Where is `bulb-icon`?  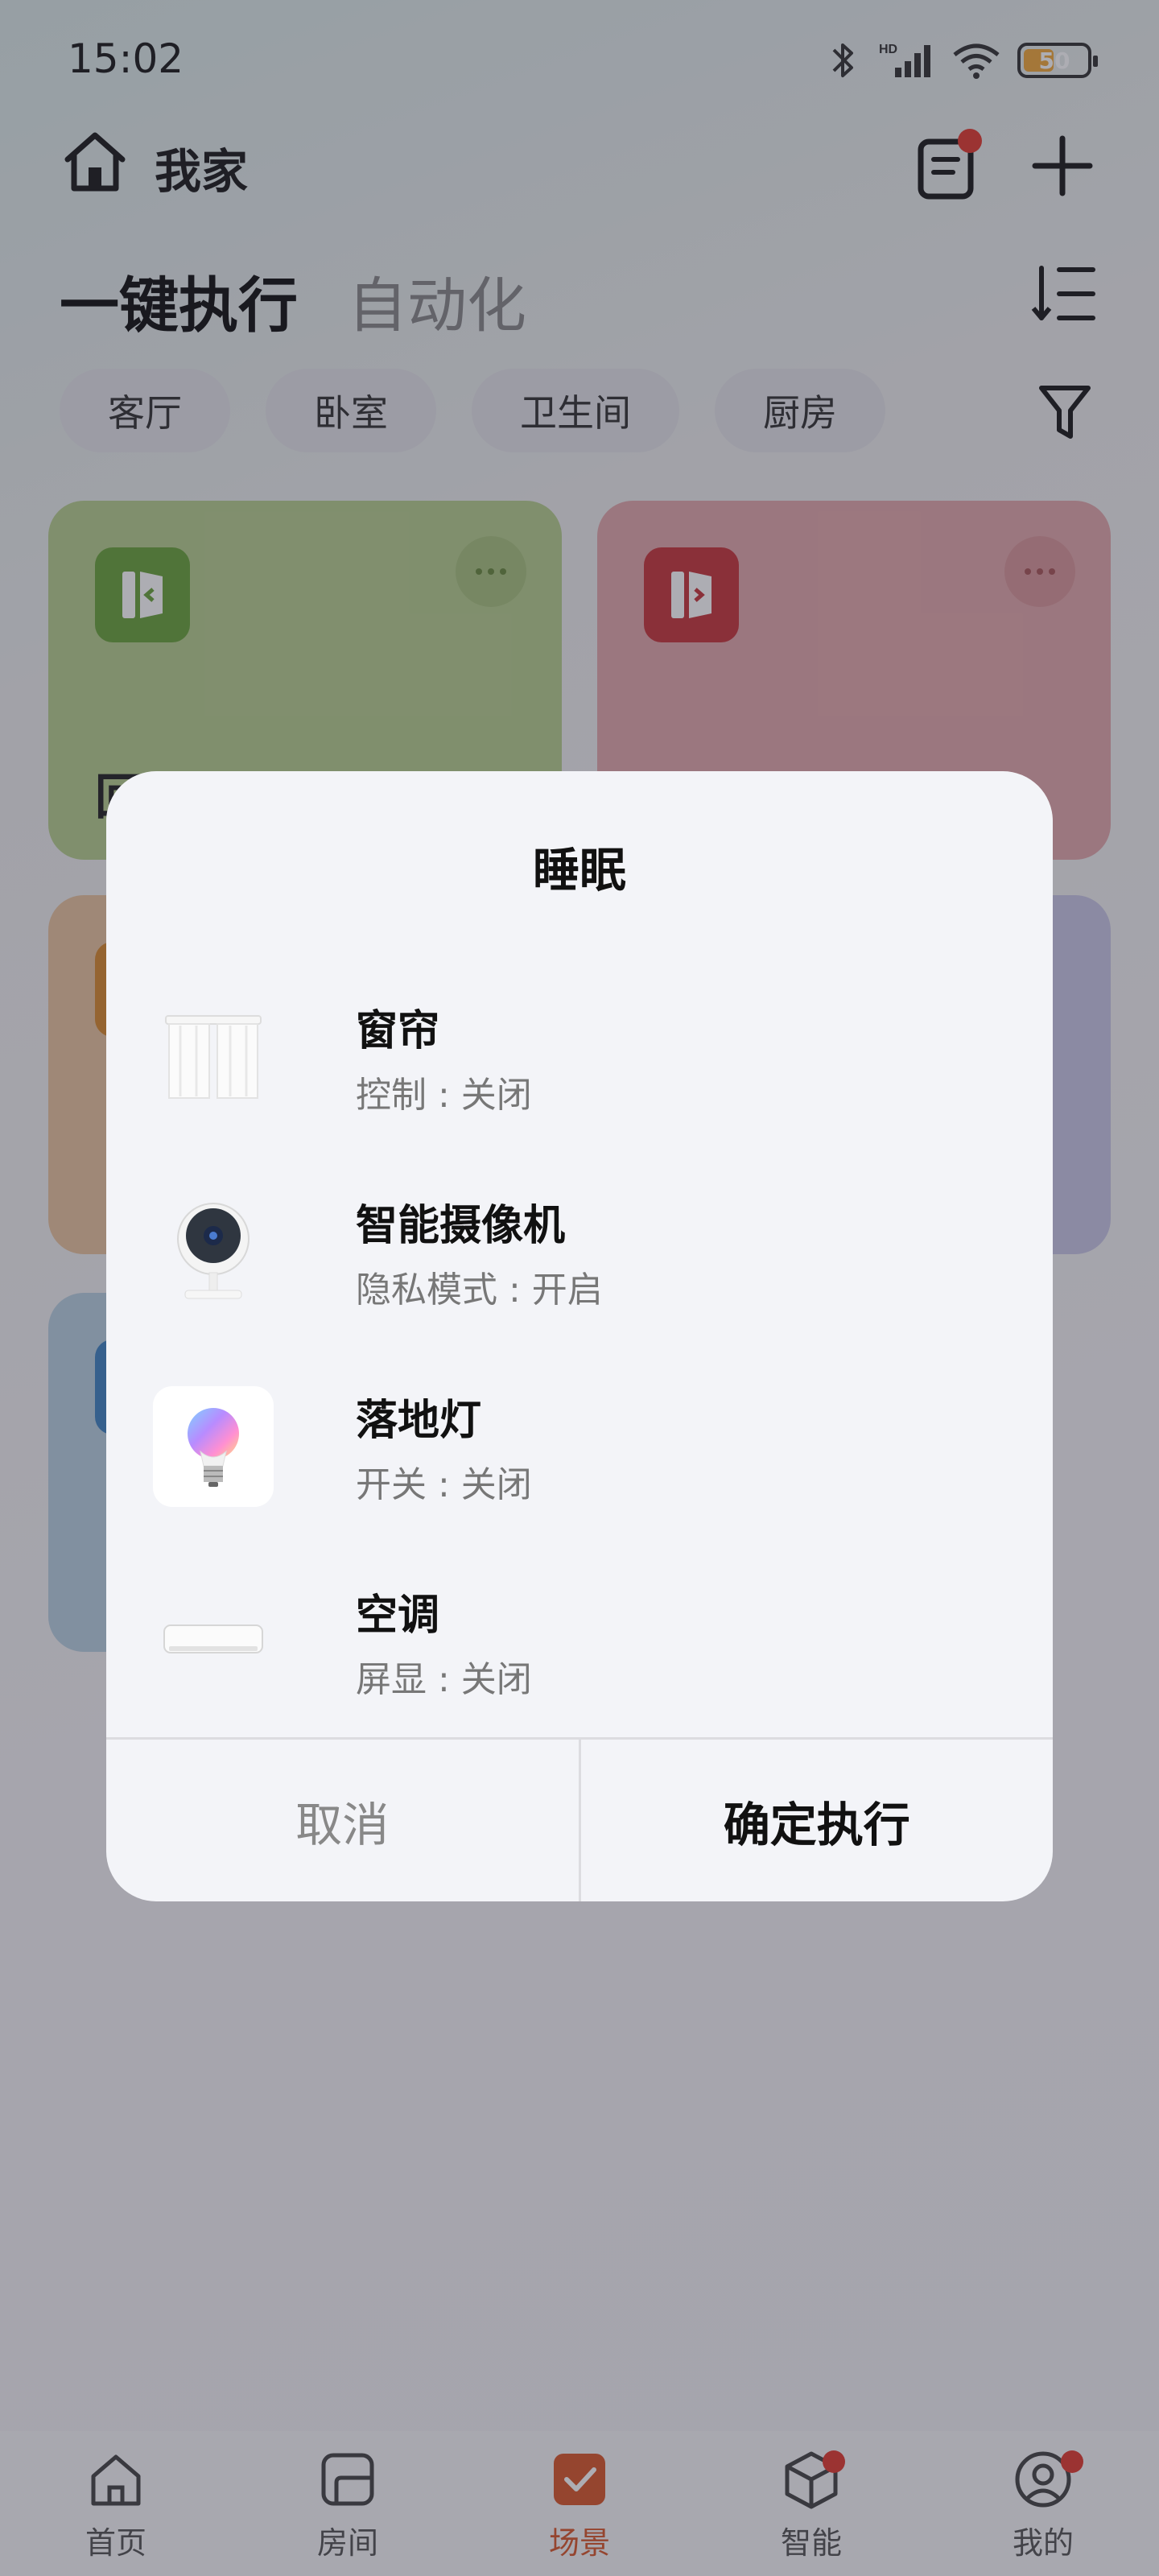
bulb-icon is located at coordinates (213, 1446).